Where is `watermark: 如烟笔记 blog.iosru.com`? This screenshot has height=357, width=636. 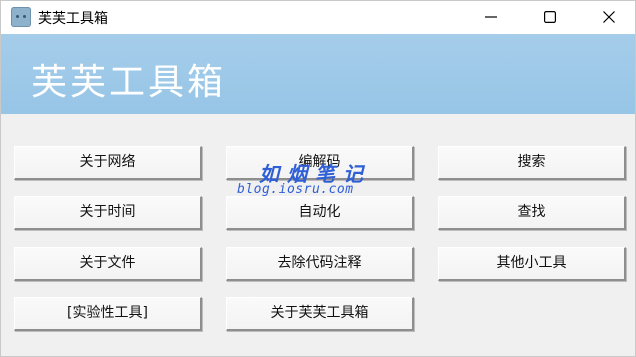
watermark: 如烟笔记 blog.iosru.com is located at coordinates (322, 180).